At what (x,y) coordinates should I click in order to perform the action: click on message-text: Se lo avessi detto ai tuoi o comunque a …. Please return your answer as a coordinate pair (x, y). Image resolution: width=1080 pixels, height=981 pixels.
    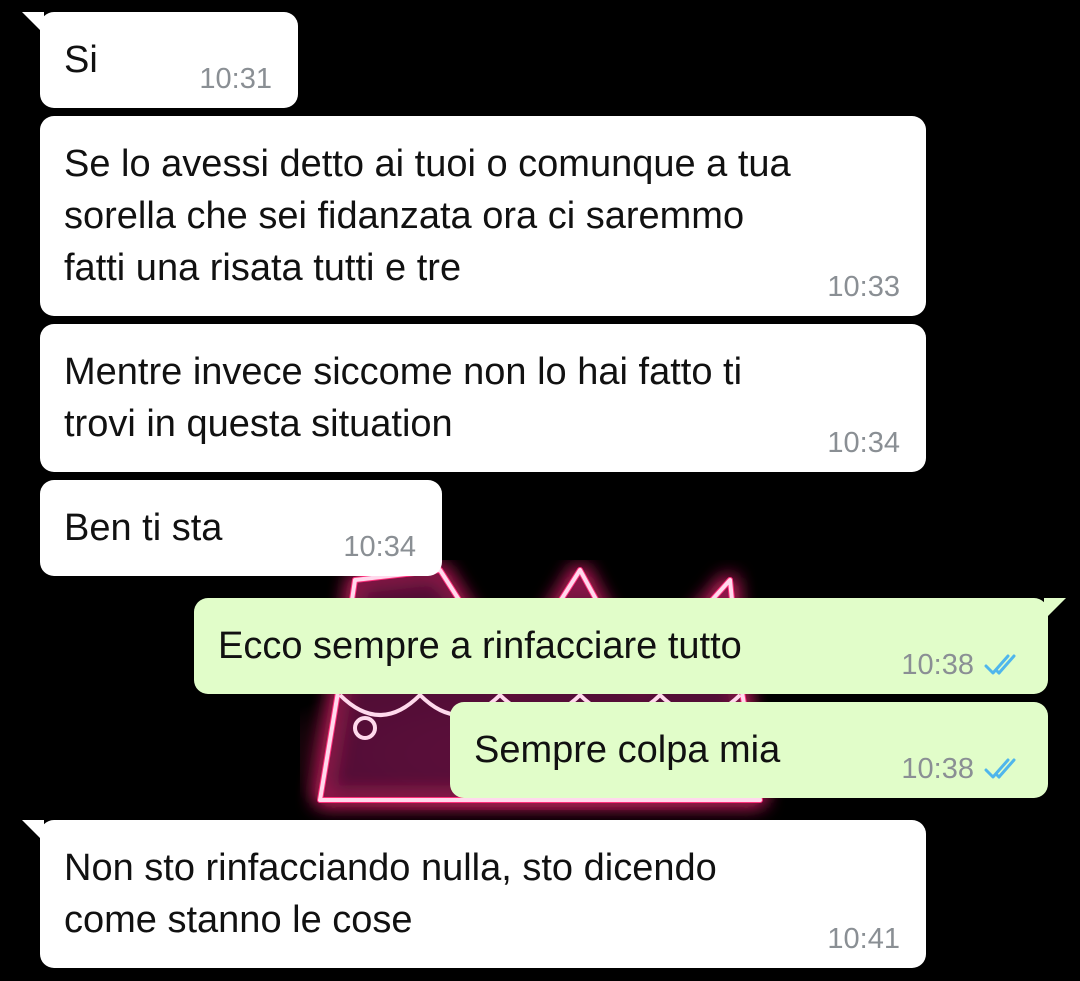
    Looking at the image, I should click on (427, 216).